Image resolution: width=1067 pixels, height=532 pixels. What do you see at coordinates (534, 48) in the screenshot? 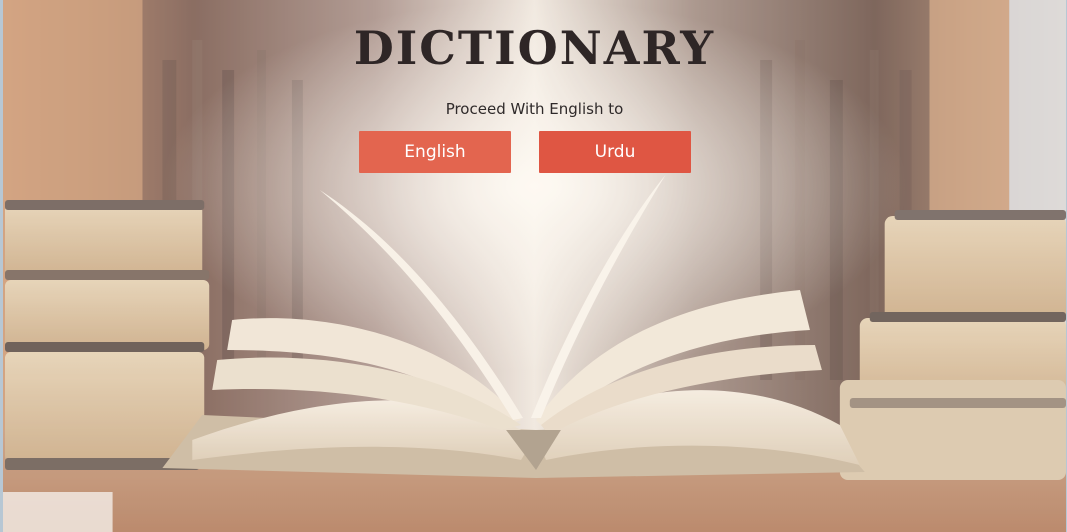
I see `app-title: DICTIONARY` at bounding box center [534, 48].